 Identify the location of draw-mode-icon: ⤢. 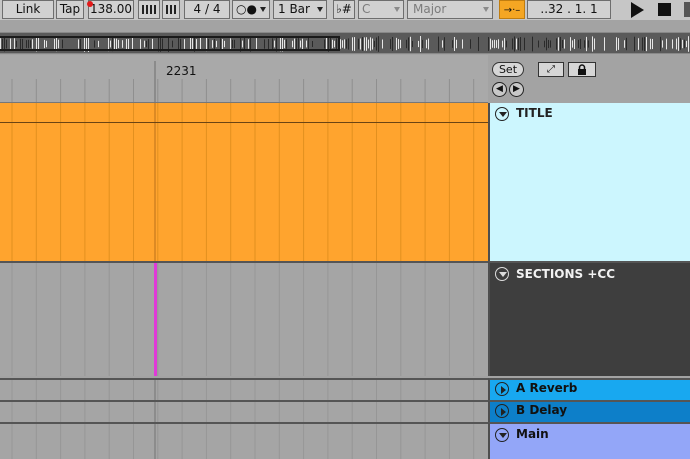
(551, 69).